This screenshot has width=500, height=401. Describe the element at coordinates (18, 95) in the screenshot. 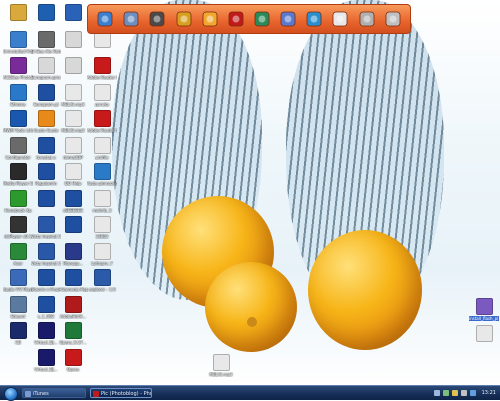

I see `icon-c1-4: Ethoms` at that location.